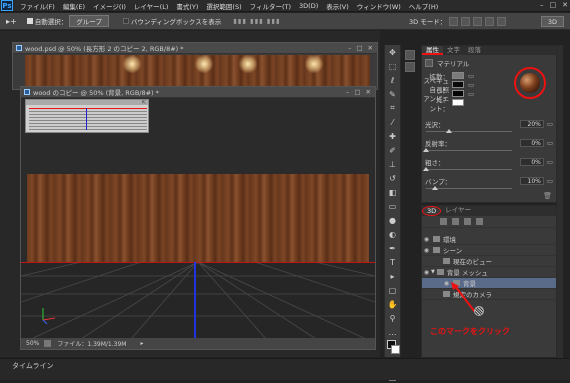 The height and width of the screenshot is (383, 570). What do you see at coordinates (458, 102) in the screenshot?
I see `ambient-swatch` at bounding box center [458, 102].